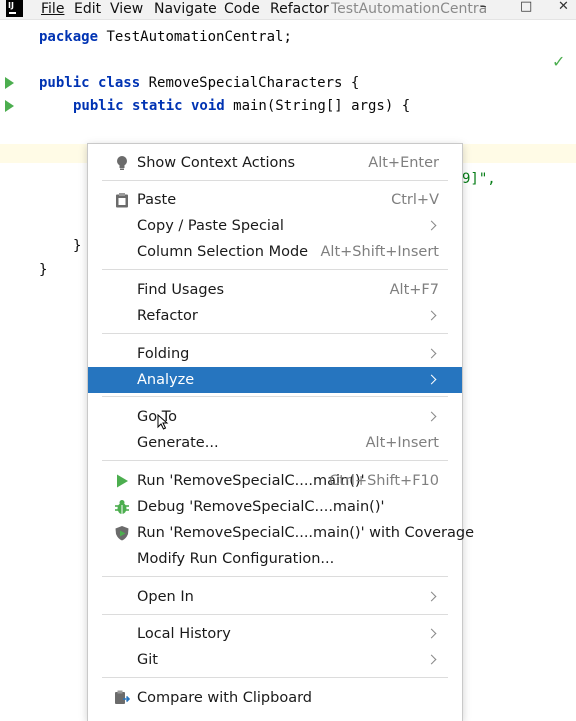 The image size is (576, 721). What do you see at coordinates (9, 83) in the screenshot?
I see `run-class-gutter-icon` at bounding box center [9, 83].